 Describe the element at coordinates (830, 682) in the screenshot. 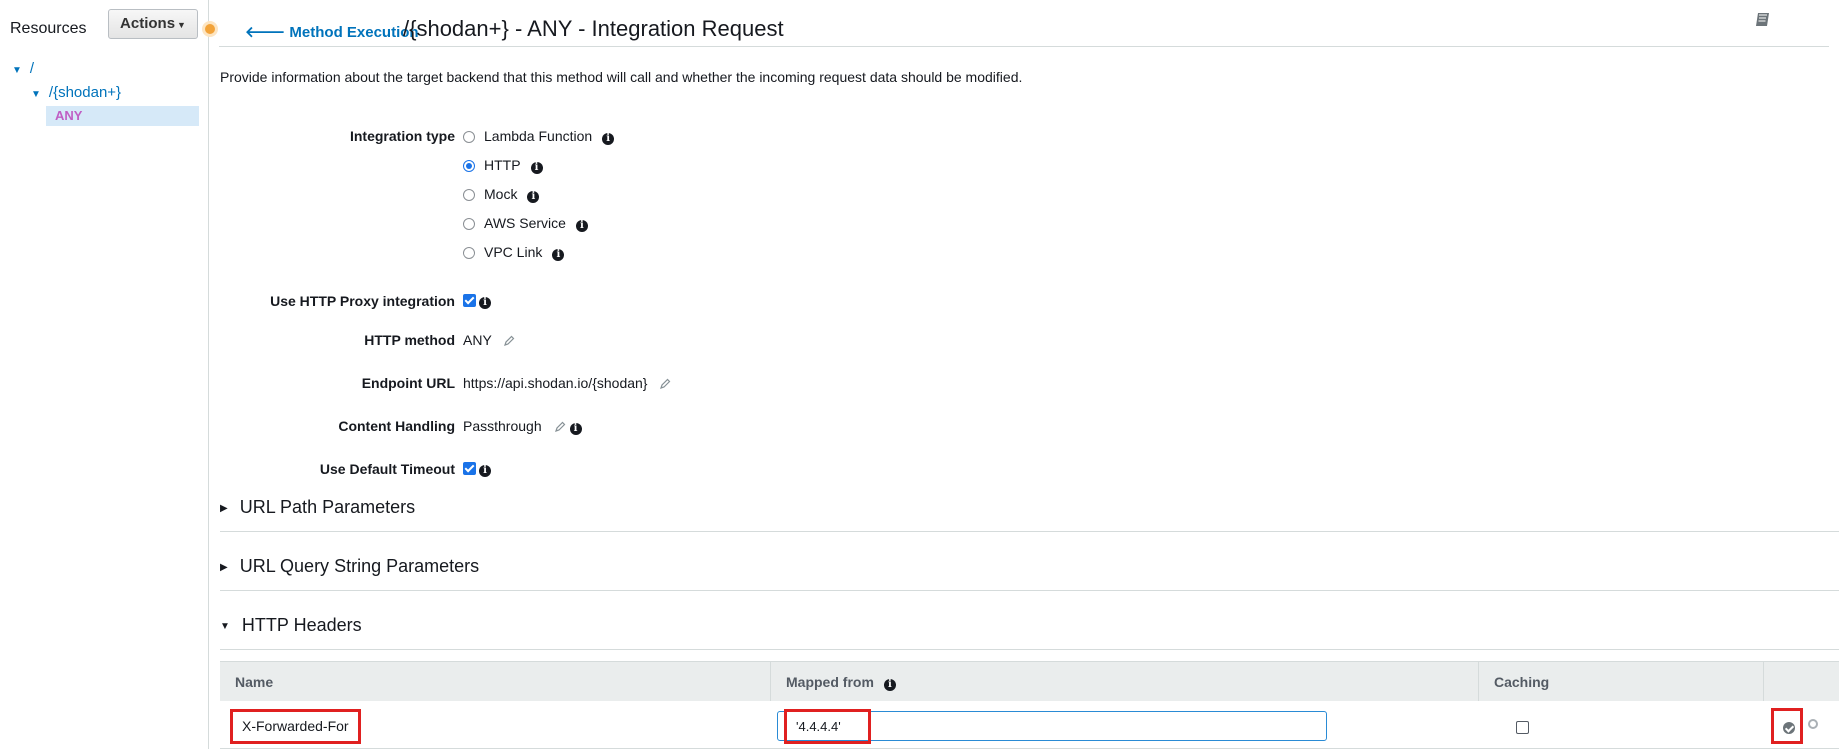

I see `column-label: Mapped from` at that location.